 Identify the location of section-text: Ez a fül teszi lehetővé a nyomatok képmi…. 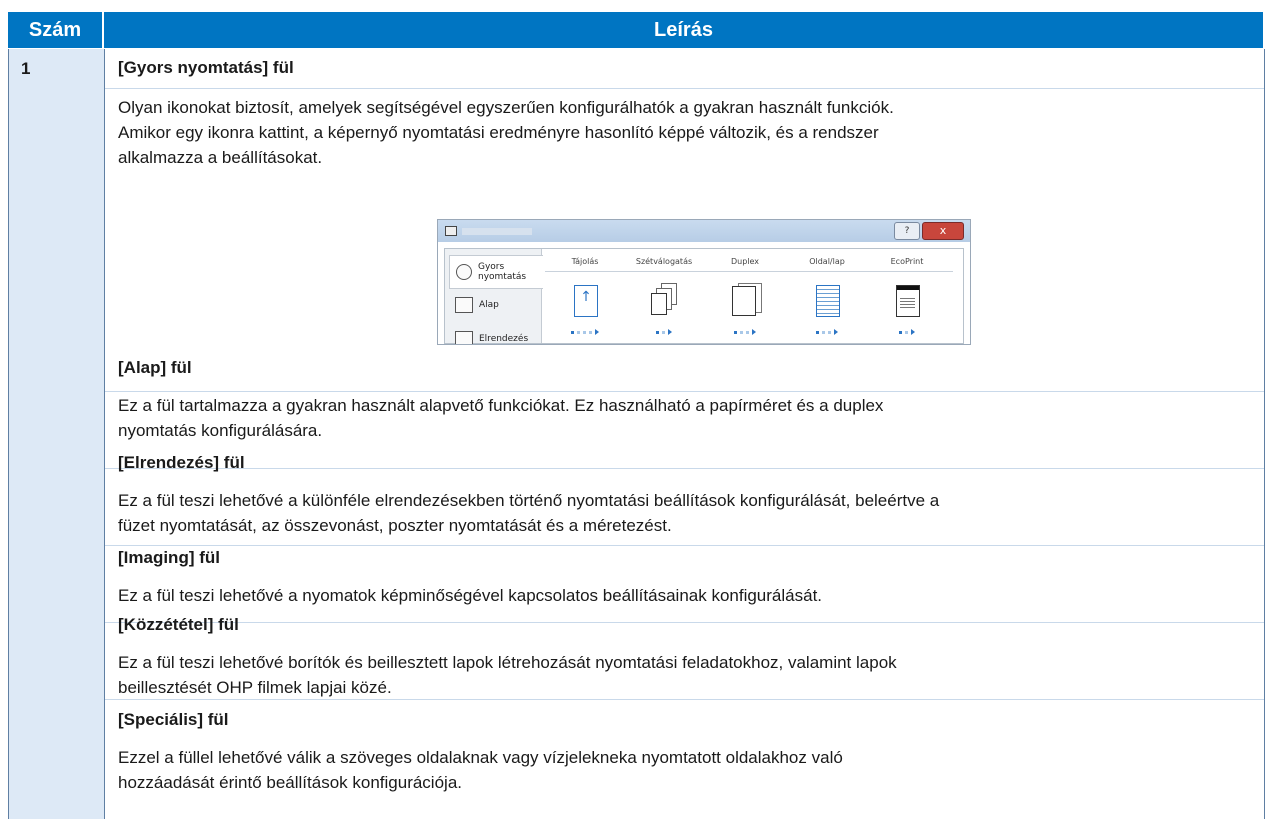
(683, 595).